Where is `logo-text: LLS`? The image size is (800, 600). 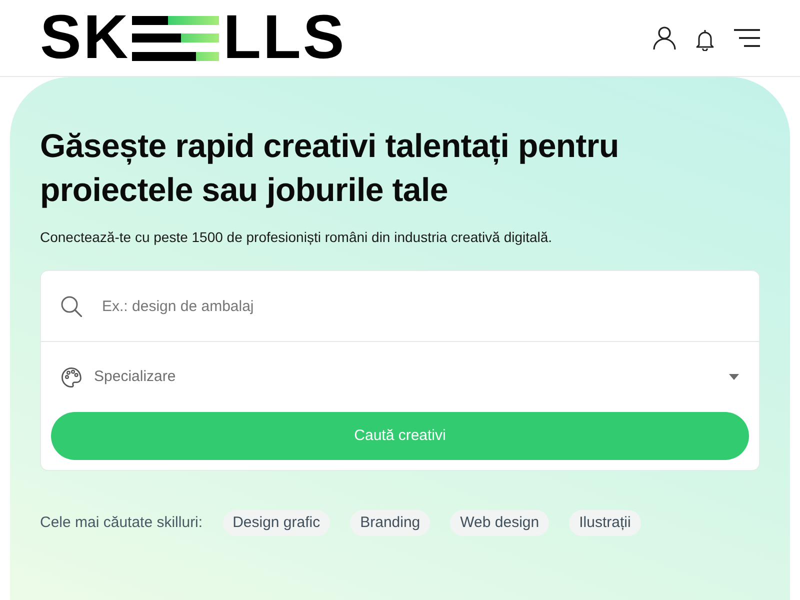 logo-text: LLS is located at coordinates (284, 38).